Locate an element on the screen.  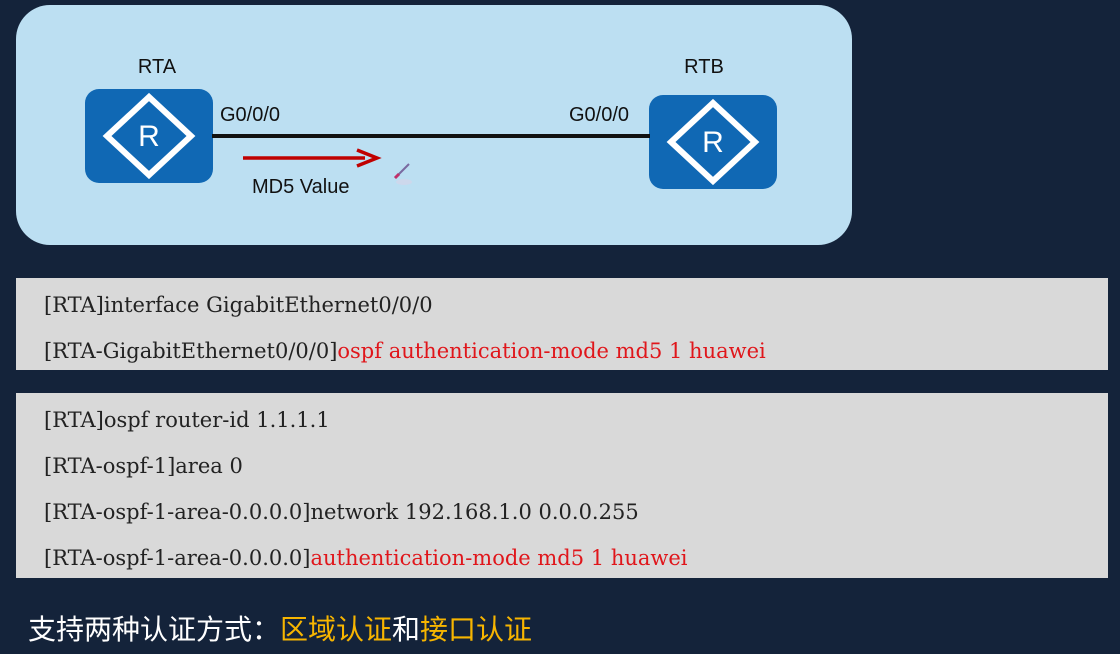
code-line: [RTA]interface GigabitEthernet0/0/0 is located at coordinates (238, 305).